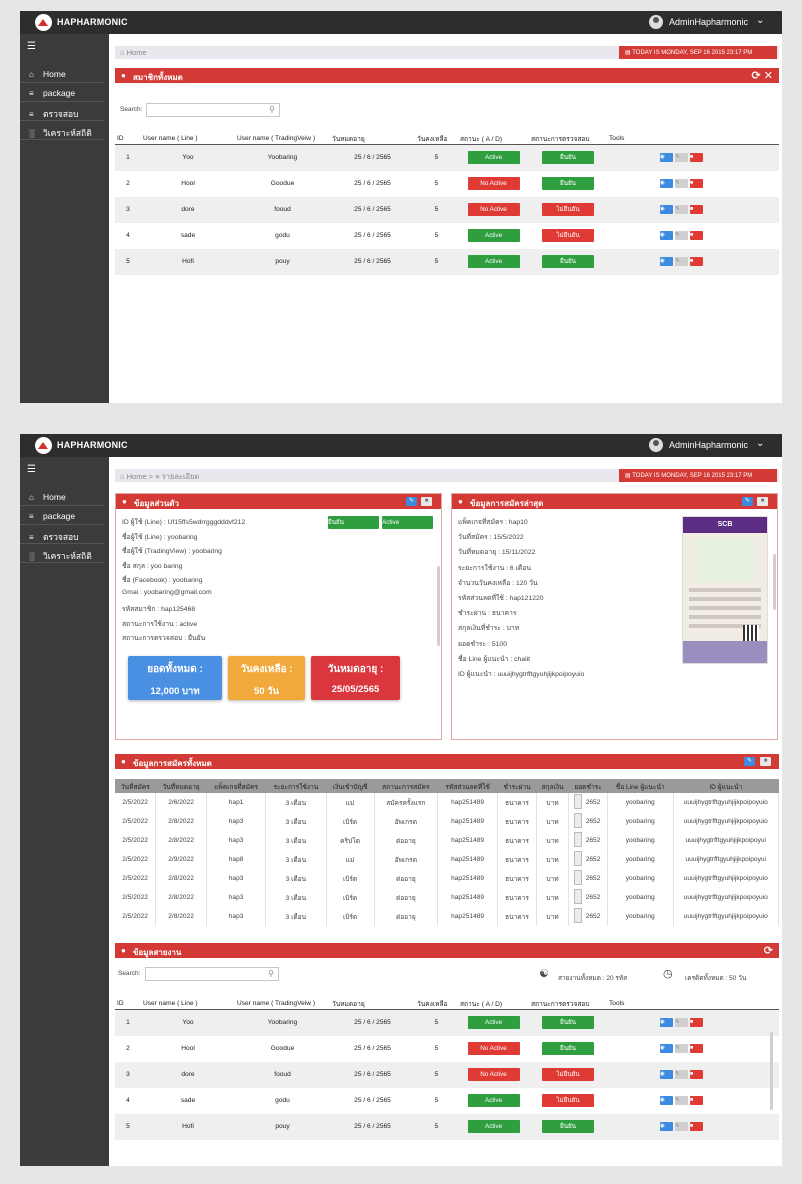 The width and height of the screenshot is (802, 1184). Describe the element at coordinates (62, 73) in the screenshot. I see `sidebar-item-home: ⌂ Home` at that location.